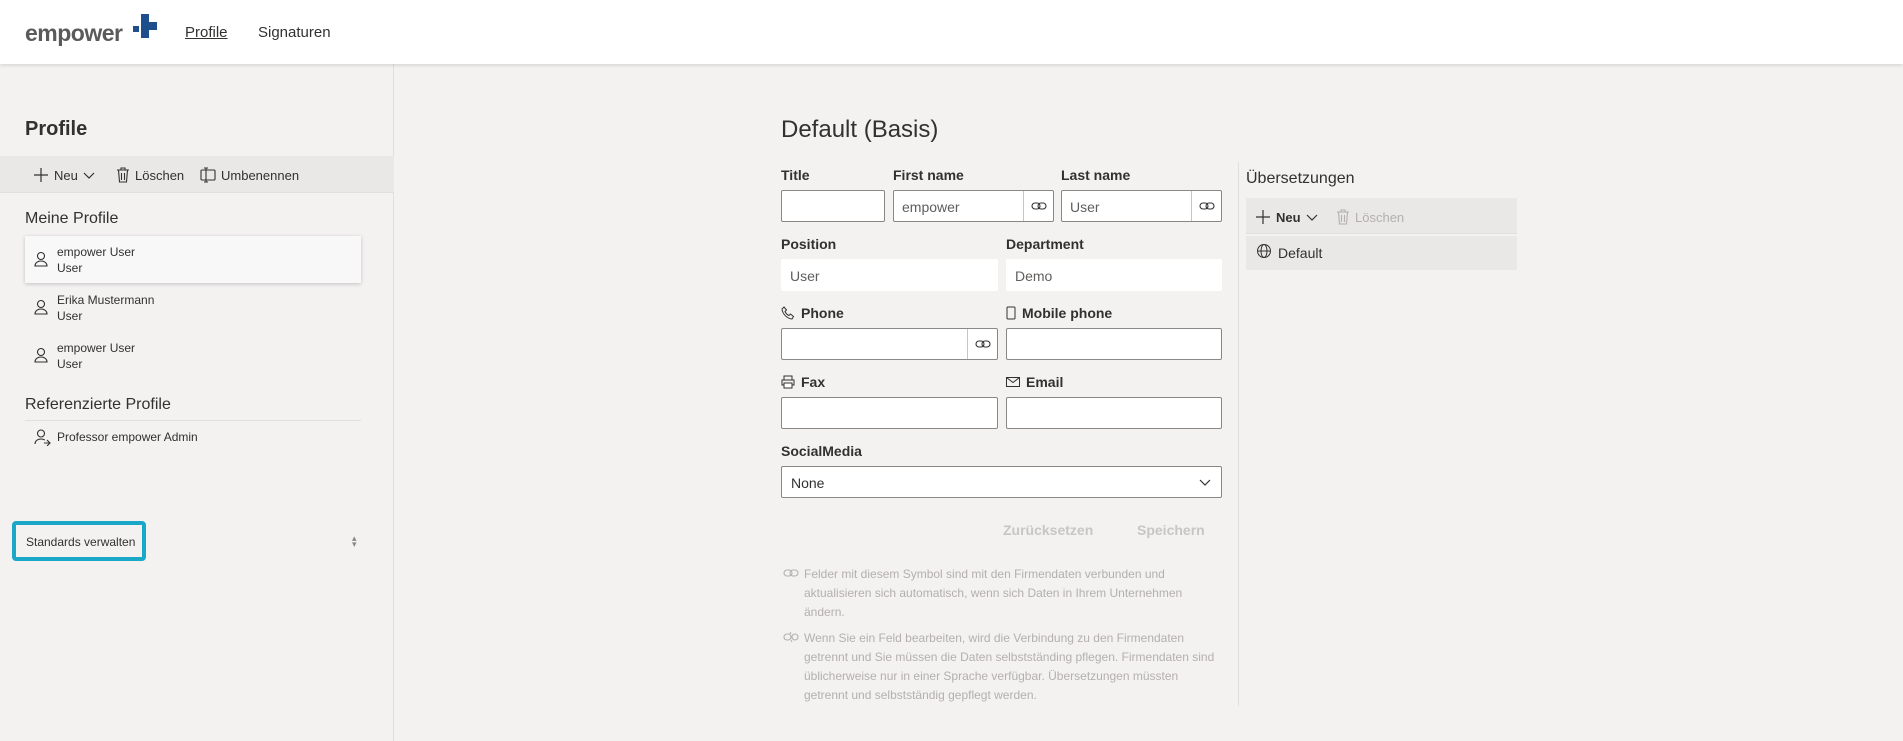 Image resolution: width=1903 pixels, height=741 pixels. Describe the element at coordinates (98, 404) in the screenshot. I see `referenced-profiles-heading: Referenzierte Profile` at that location.